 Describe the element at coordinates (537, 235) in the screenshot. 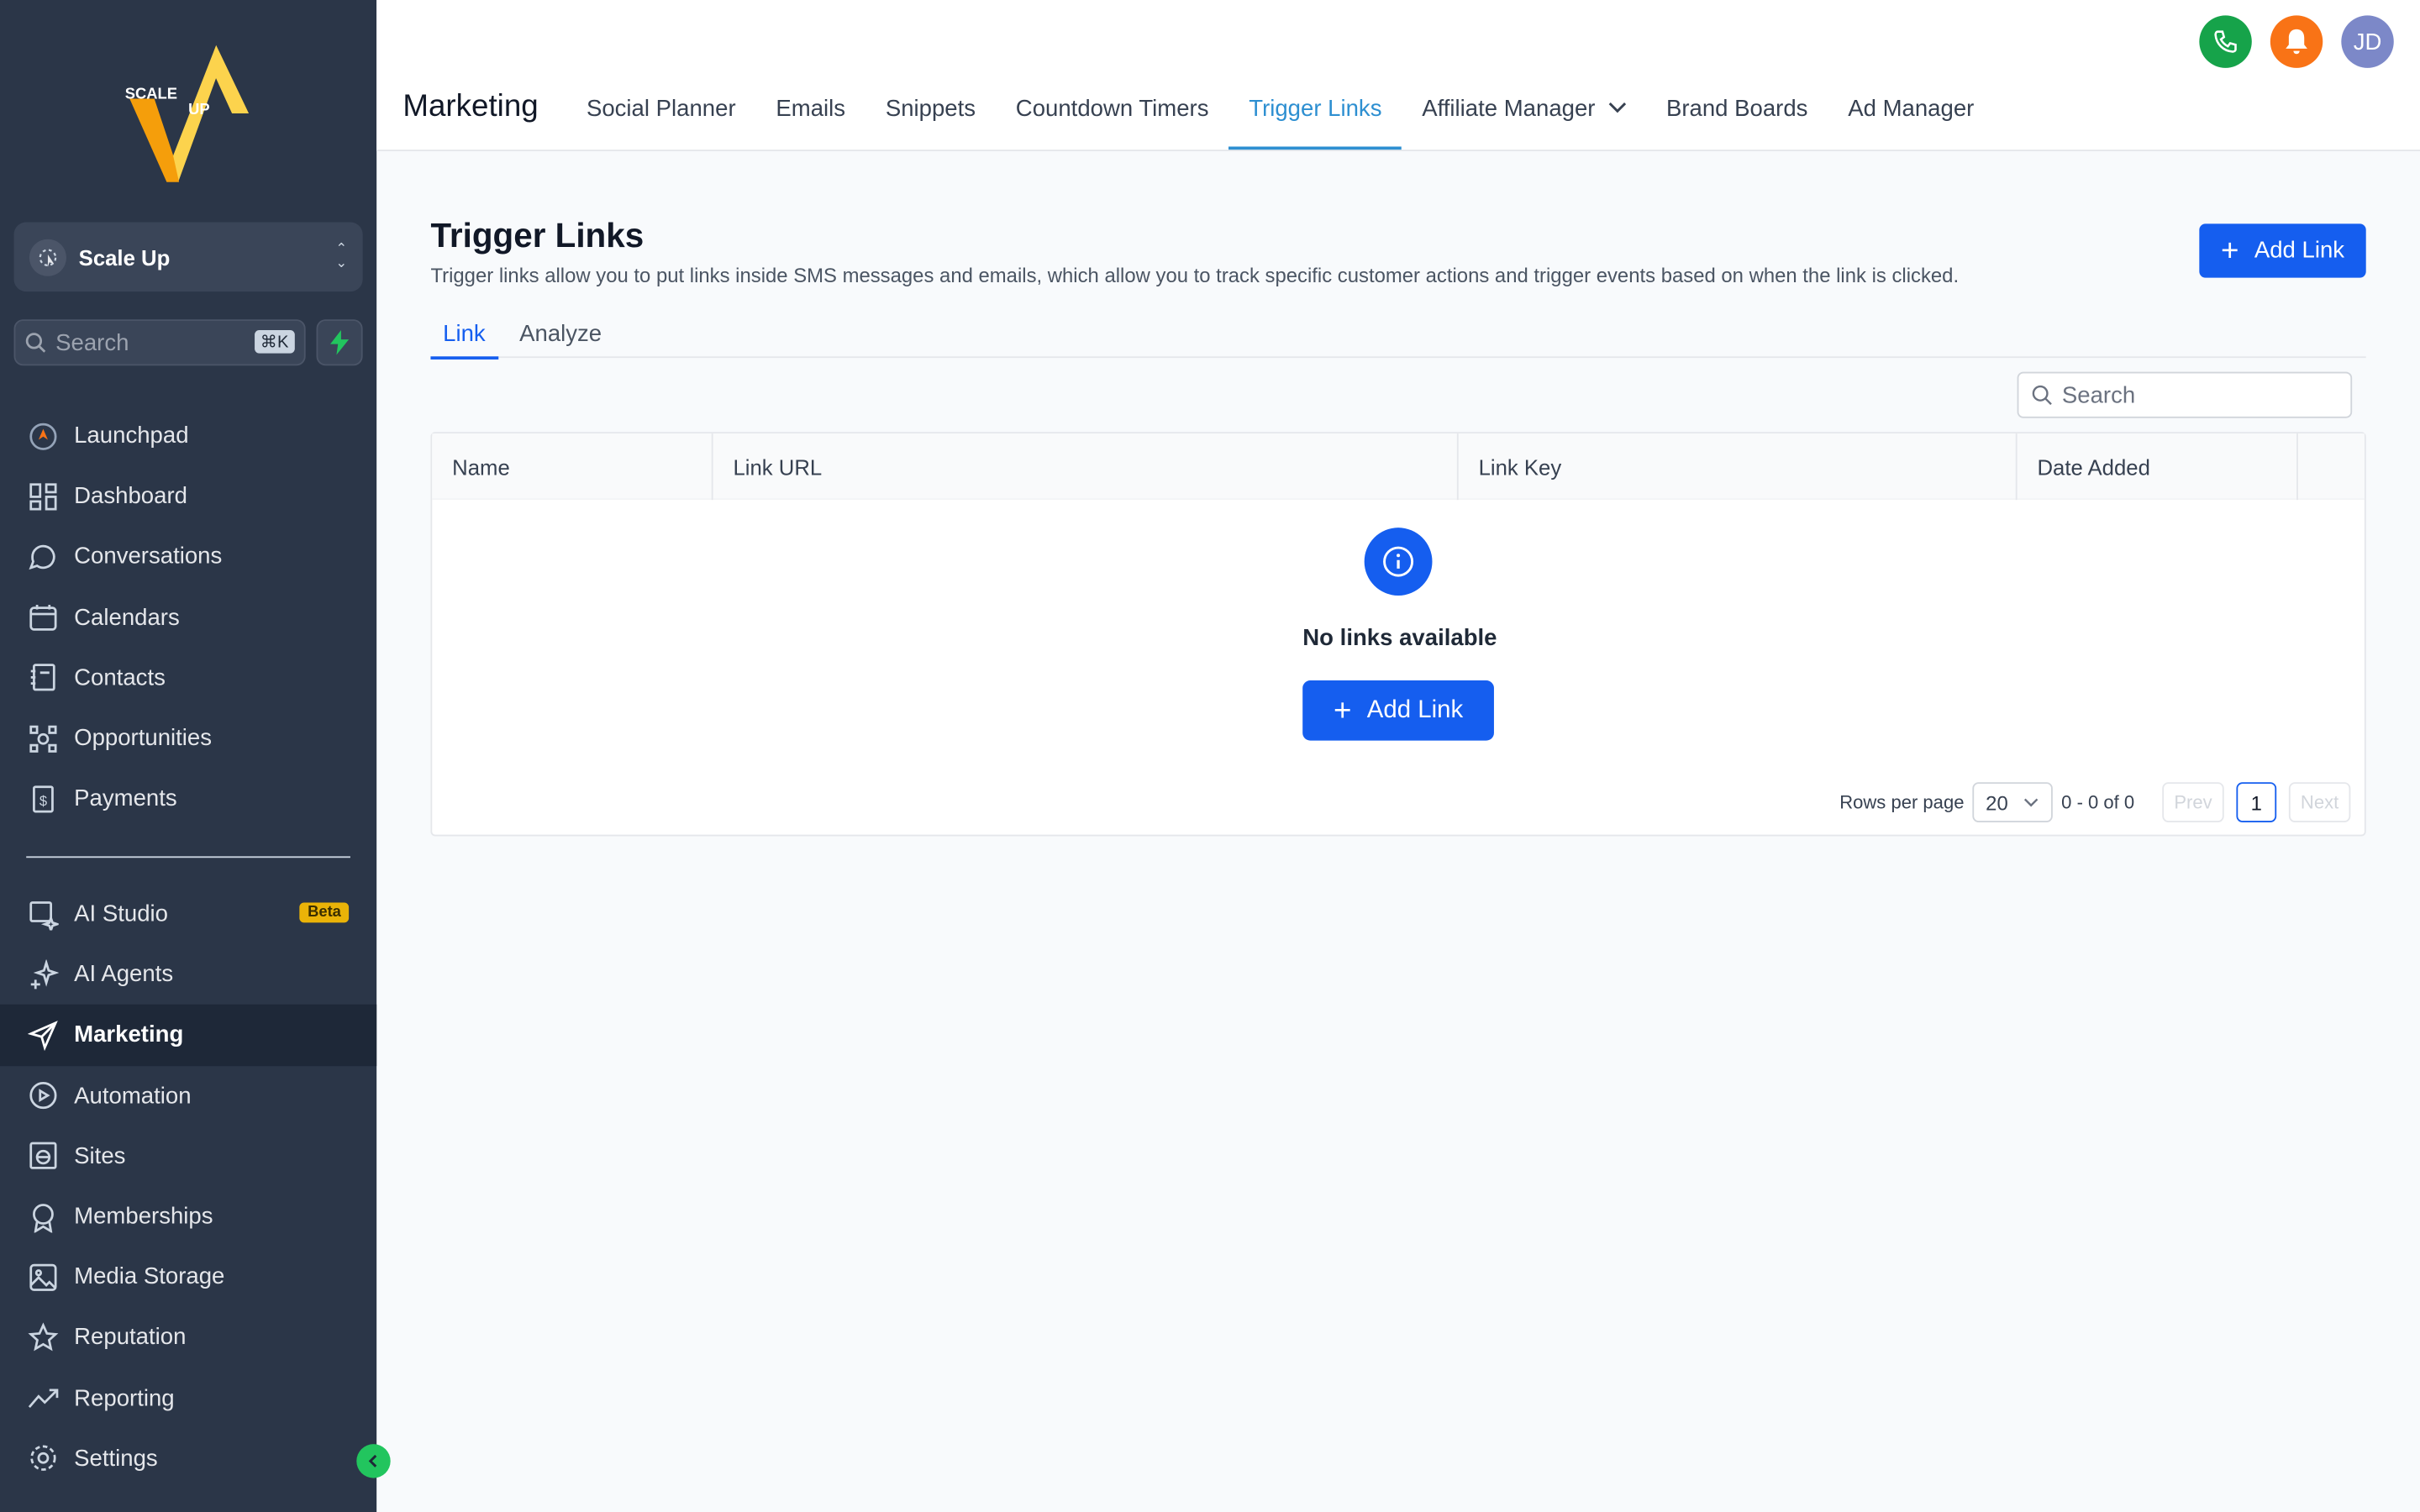

I see `page-title: Trigger Links` at that location.